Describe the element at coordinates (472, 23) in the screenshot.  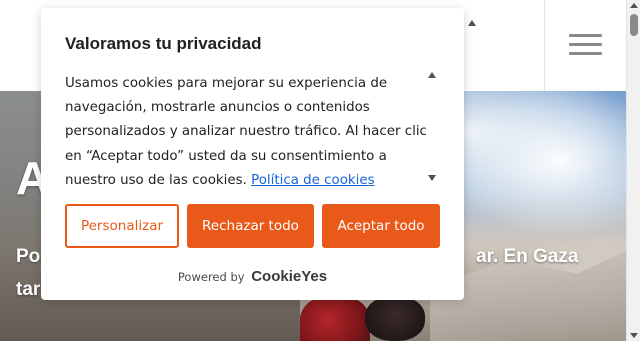
I see `dialog-scroll-up-arrow-icon` at that location.